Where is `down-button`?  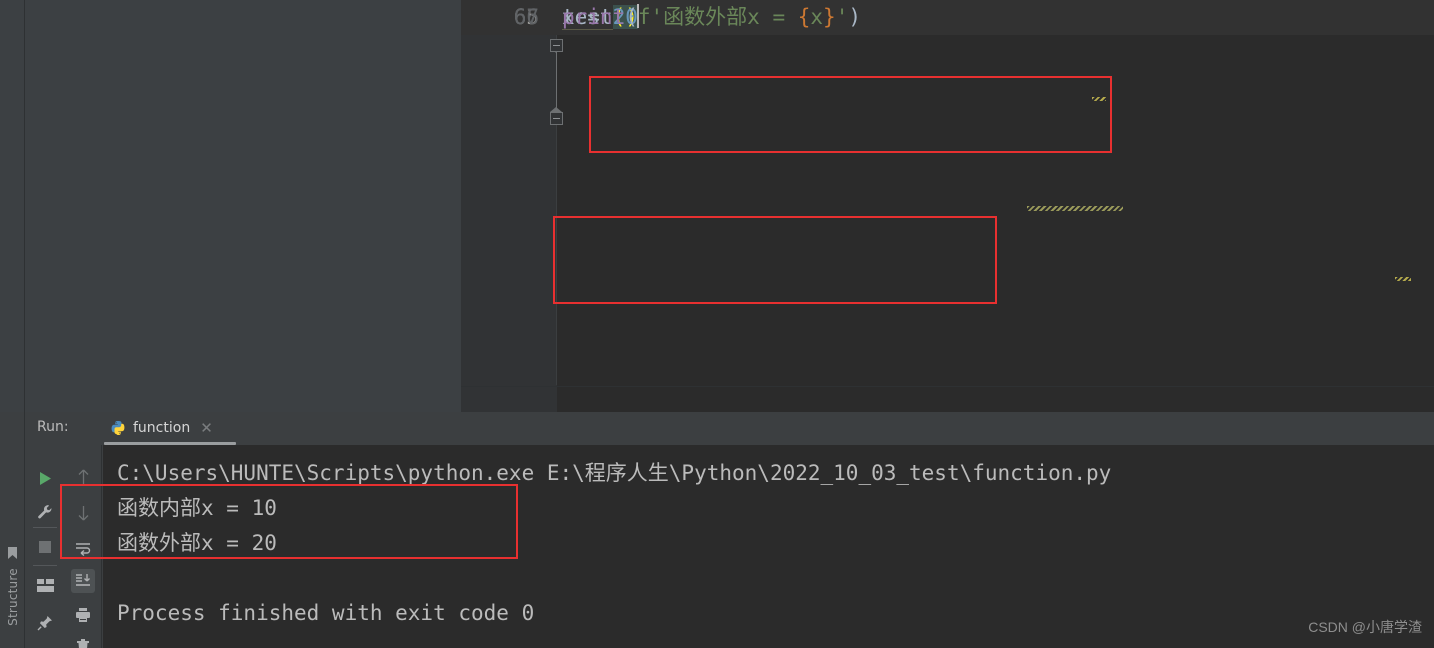 down-button is located at coordinates (83, 513).